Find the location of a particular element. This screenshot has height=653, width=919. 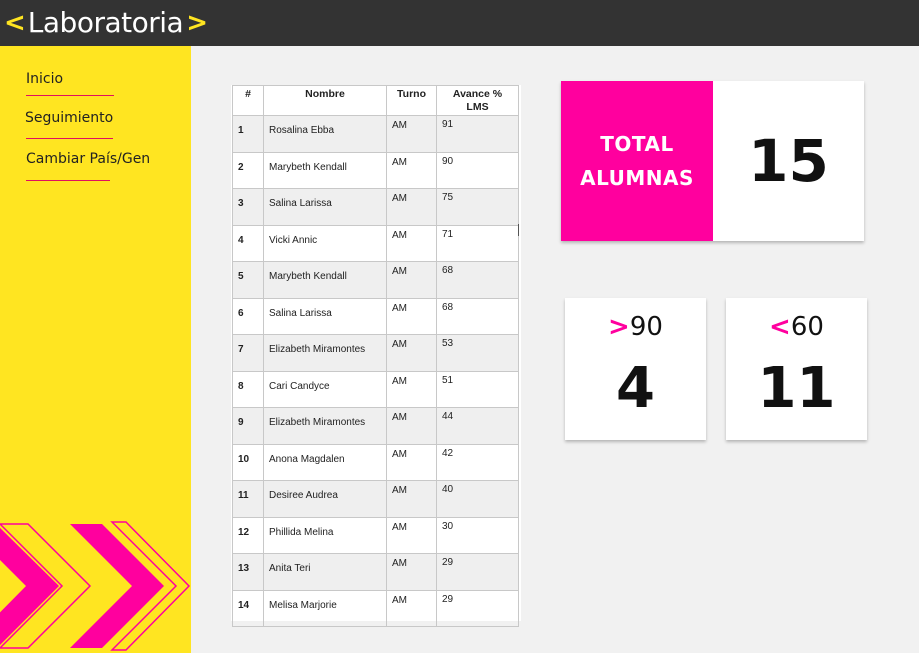

cell-number: 10 is located at coordinates (248, 462).